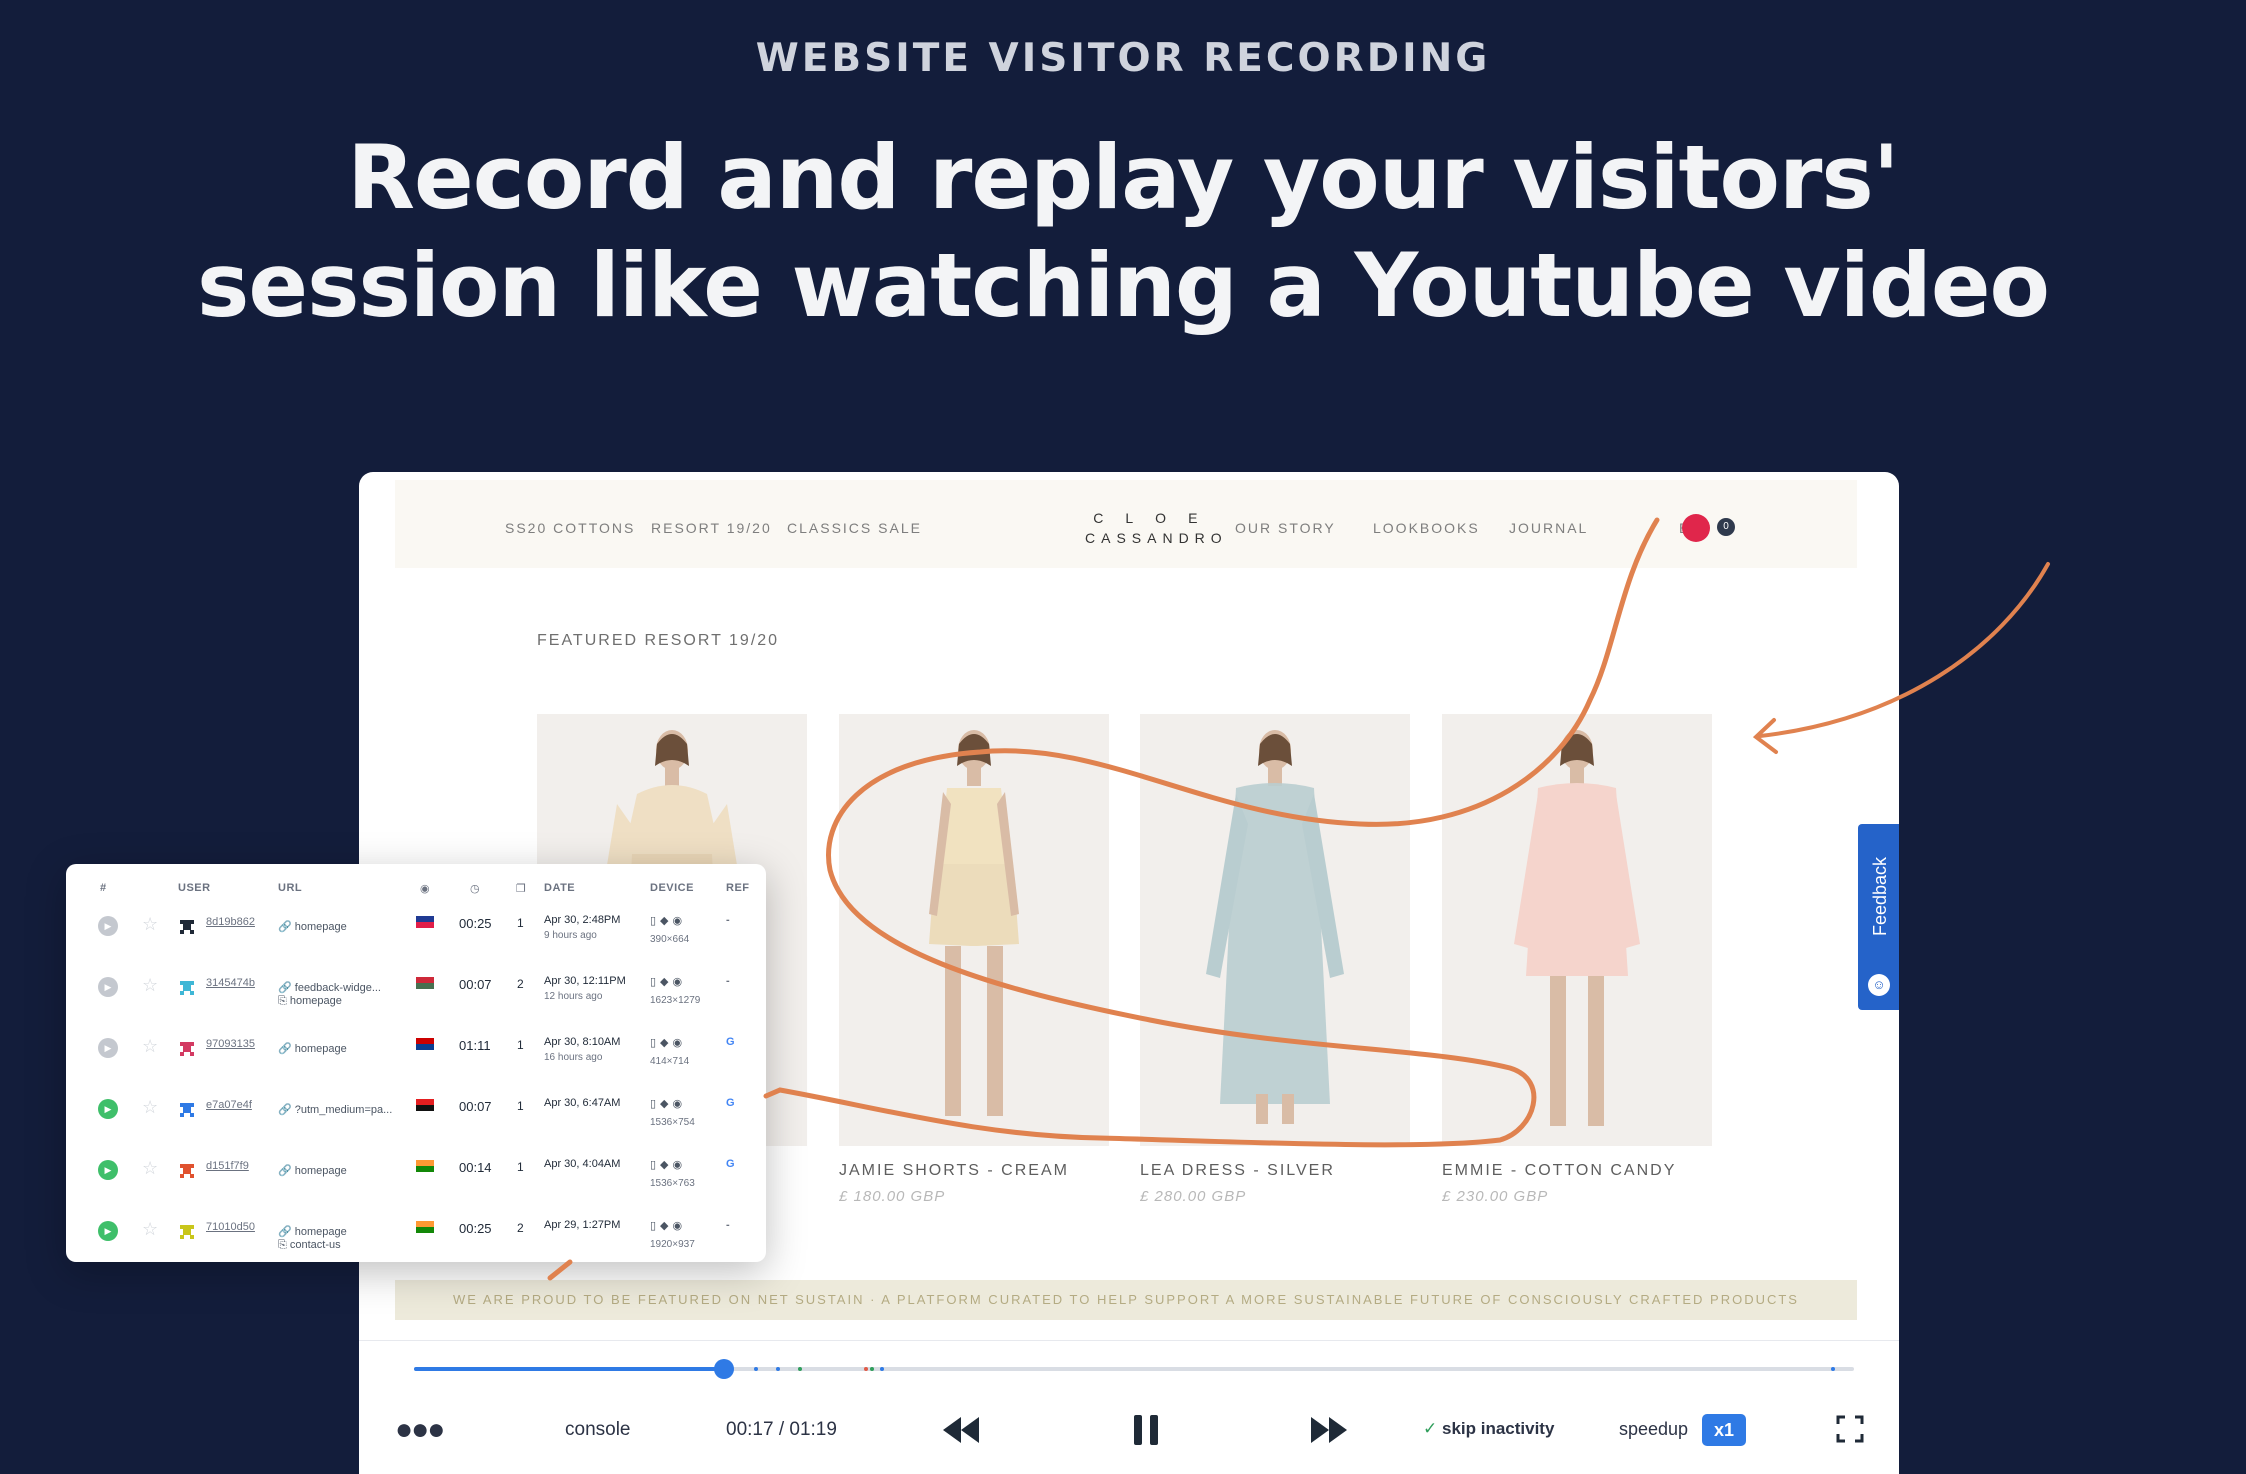 The width and height of the screenshot is (2246, 1474). I want to click on nav-item-classics-sale: CLASSICS SALE, so click(854, 528).